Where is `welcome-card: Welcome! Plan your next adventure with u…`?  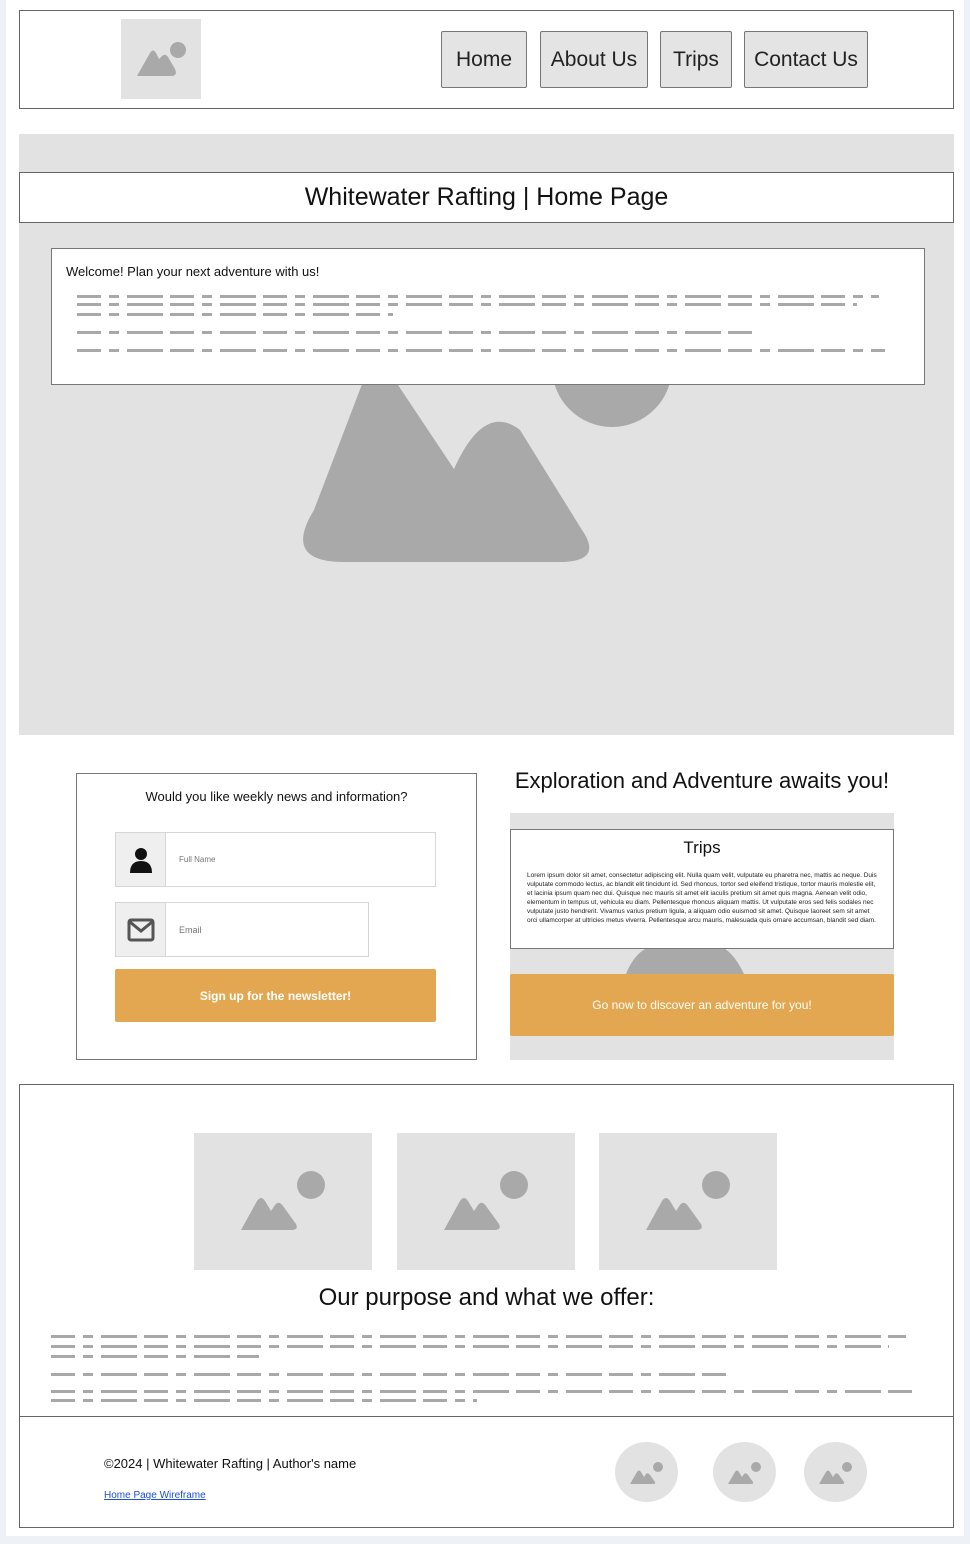
welcome-card: Welcome! Plan your next adventure with u… is located at coordinates (488, 316).